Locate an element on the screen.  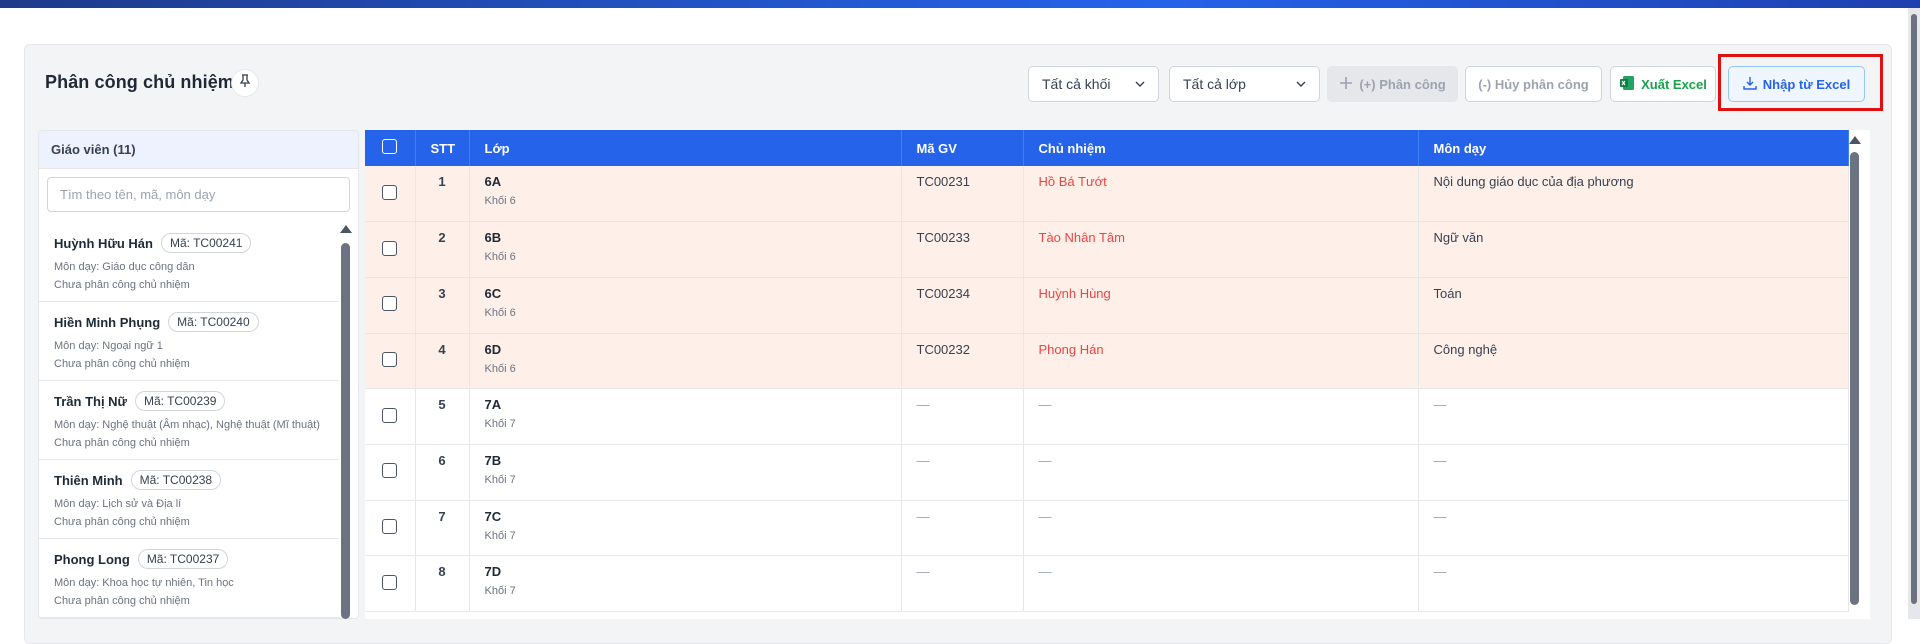
table-row: 7 7C Khối 7— — — is located at coordinates (1107, 528).